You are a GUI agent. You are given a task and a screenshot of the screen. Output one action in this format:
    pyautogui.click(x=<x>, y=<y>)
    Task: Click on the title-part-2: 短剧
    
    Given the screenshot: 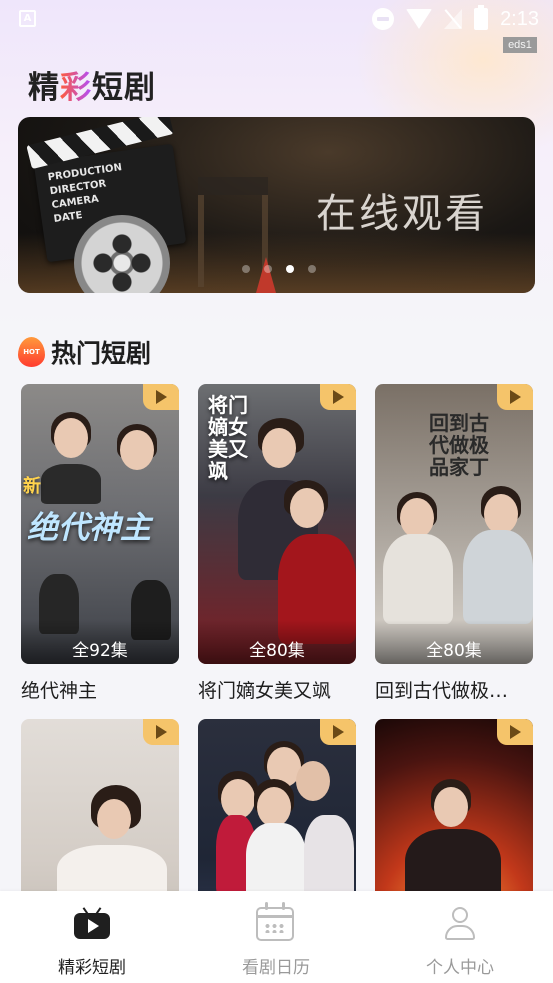 What is the action you would take?
    pyautogui.click(x=124, y=88)
    